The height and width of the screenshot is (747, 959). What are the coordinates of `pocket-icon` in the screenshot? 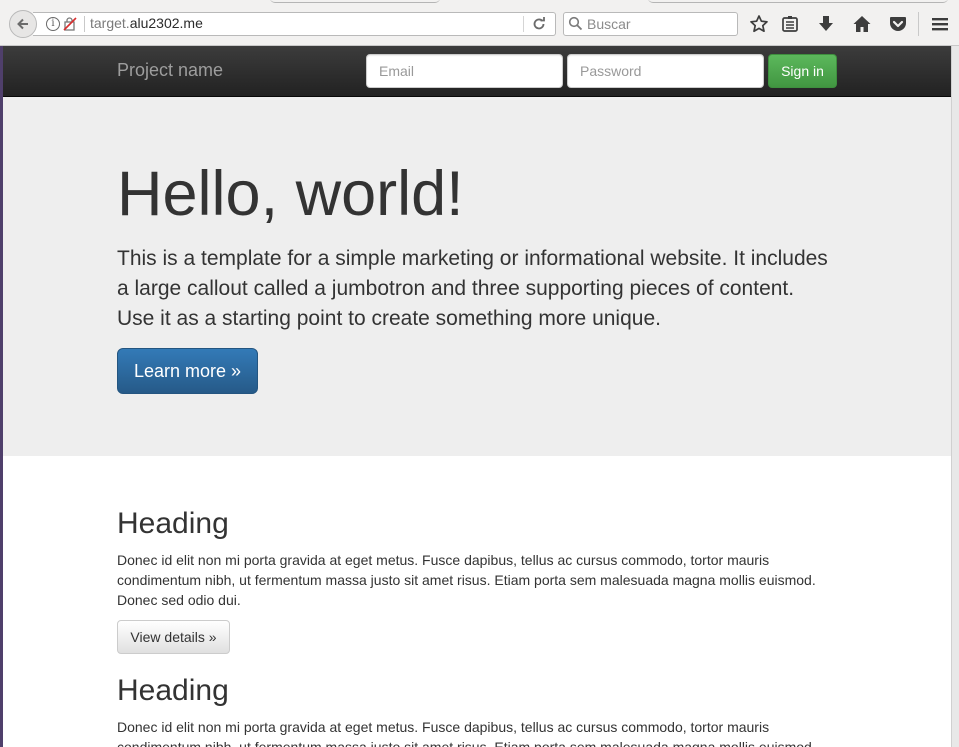 It's located at (898, 24).